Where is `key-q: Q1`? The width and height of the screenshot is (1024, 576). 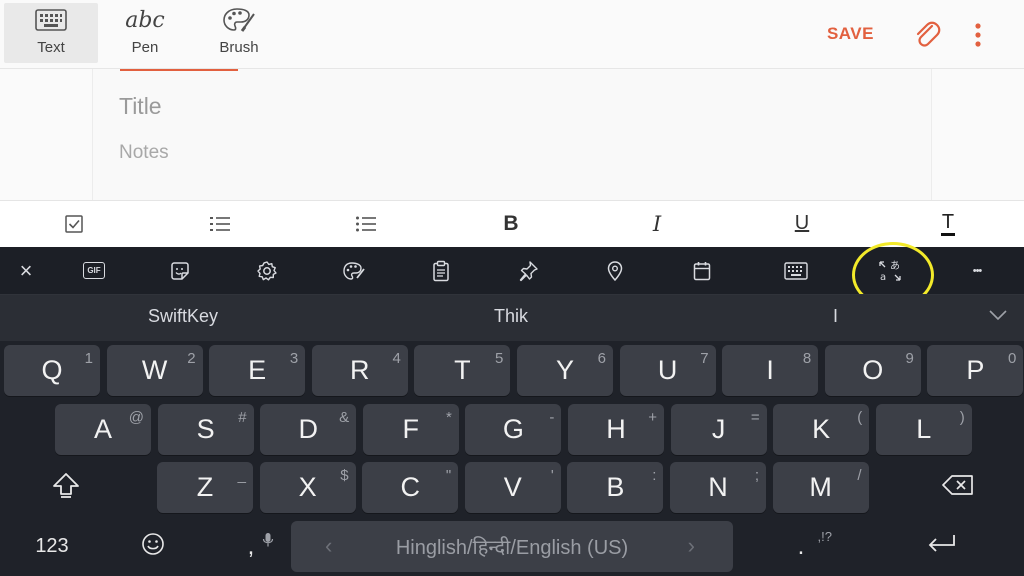 key-q: Q1 is located at coordinates (52, 370).